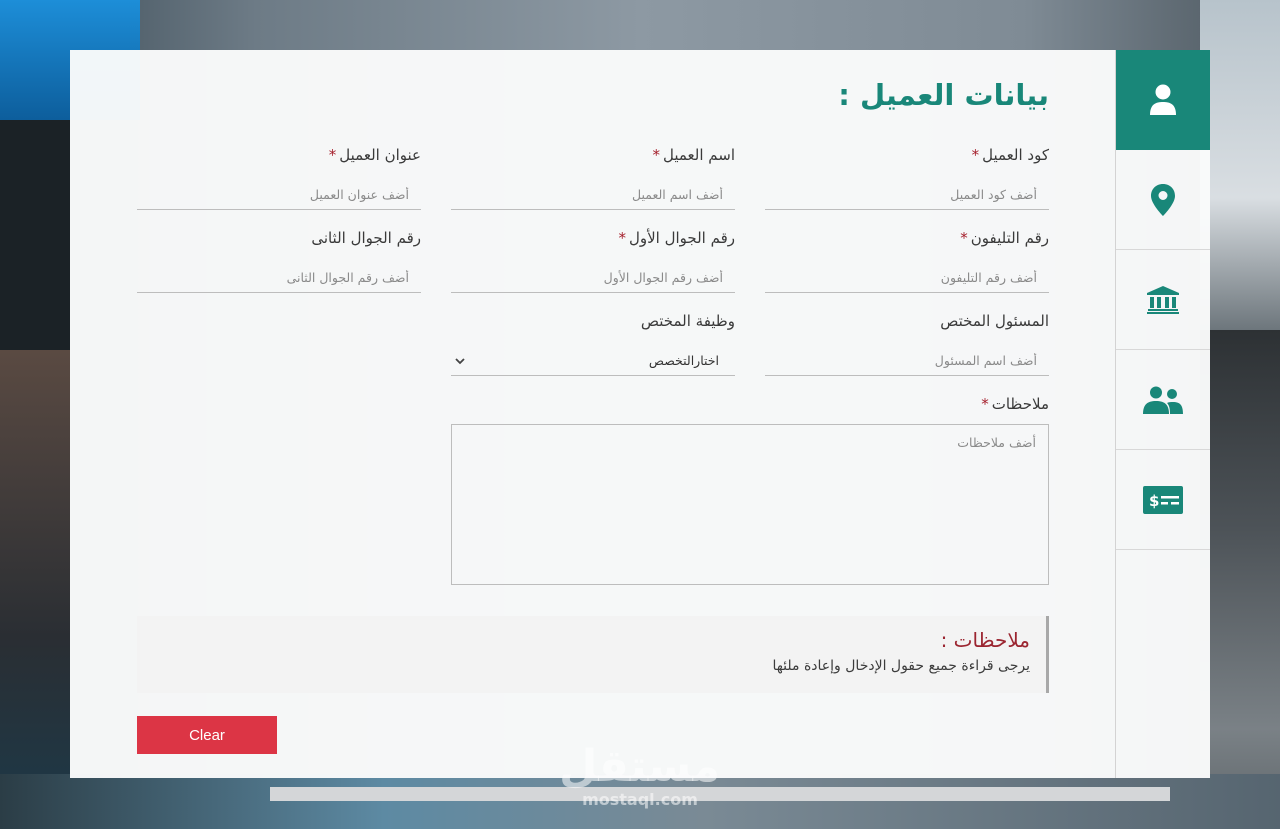 This screenshot has height=829, width=1280. I want to click on mobile2-label: رقم الجوال الثانى, so click(366, 238).